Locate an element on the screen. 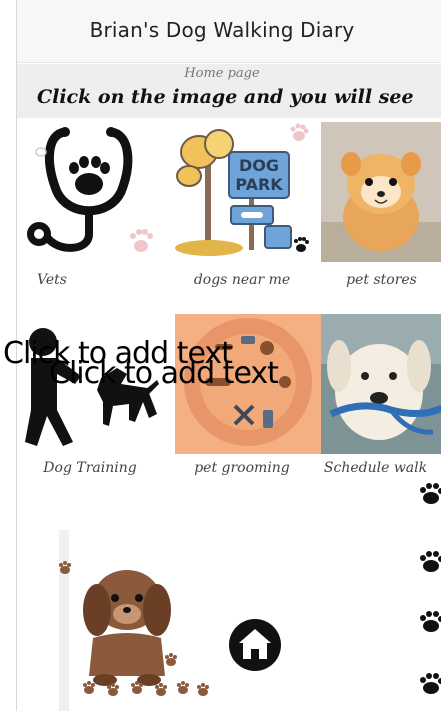  dog-training-caption: Dog Training is located at coordinates (90, 468).